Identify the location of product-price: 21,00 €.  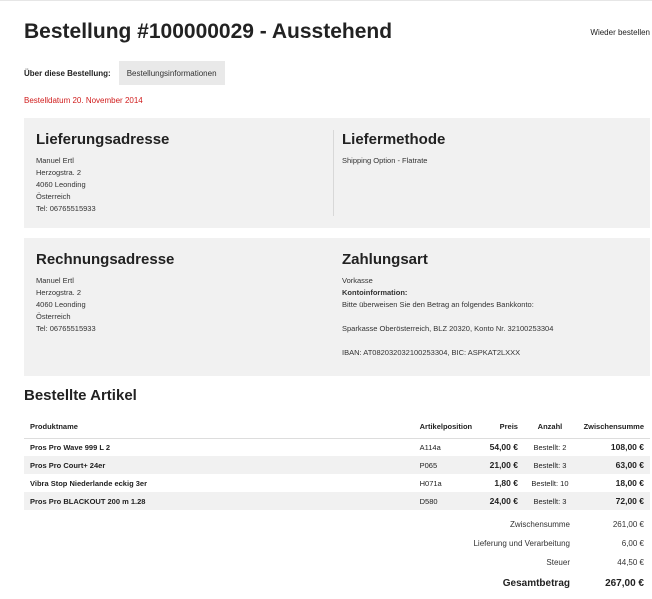
(503, 465).